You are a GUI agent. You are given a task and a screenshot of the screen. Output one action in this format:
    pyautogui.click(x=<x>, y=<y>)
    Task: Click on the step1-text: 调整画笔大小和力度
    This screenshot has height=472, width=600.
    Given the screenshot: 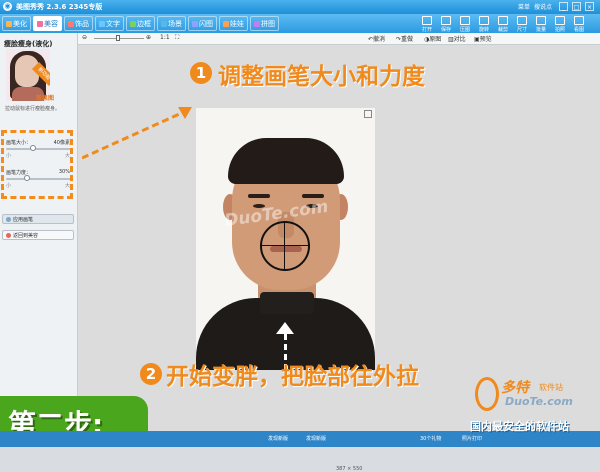 What is the action you would take?
    pyautogui.click(x=321, y=77)
    